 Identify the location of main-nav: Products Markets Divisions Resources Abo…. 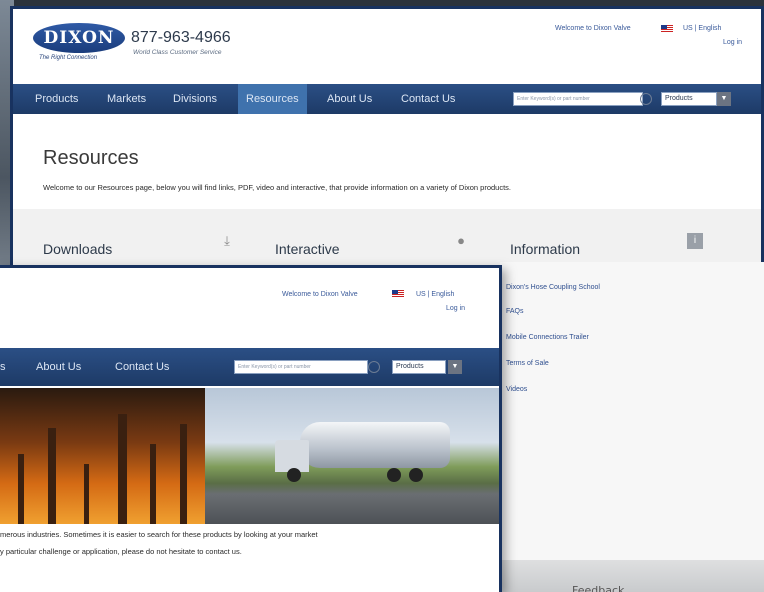
(387, 99).